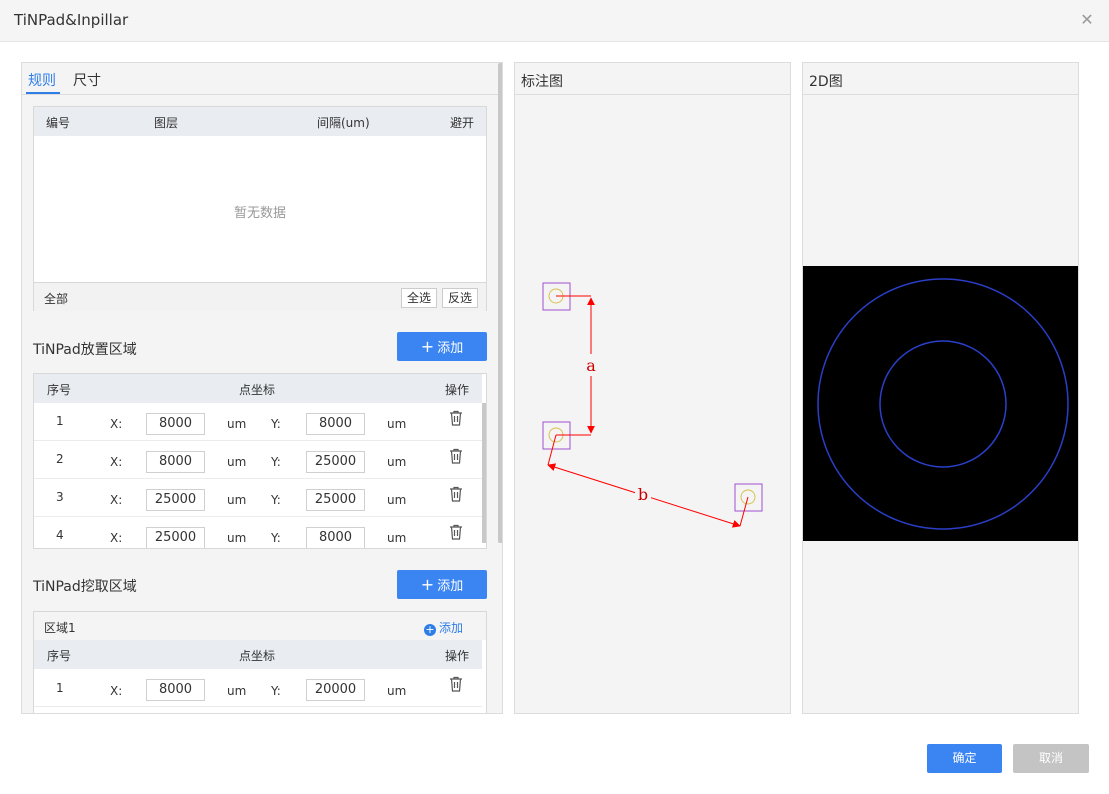 The height and width of the screenshot is (794, 1109). Describe the element at coordinates (964, 758) in the screenshot. I see `ok-button: 确定` at that location.